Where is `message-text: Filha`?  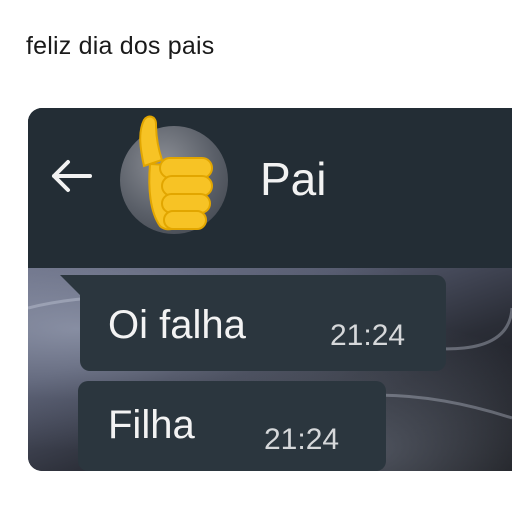
message-text: Filha is located at coordinates (151, 425).